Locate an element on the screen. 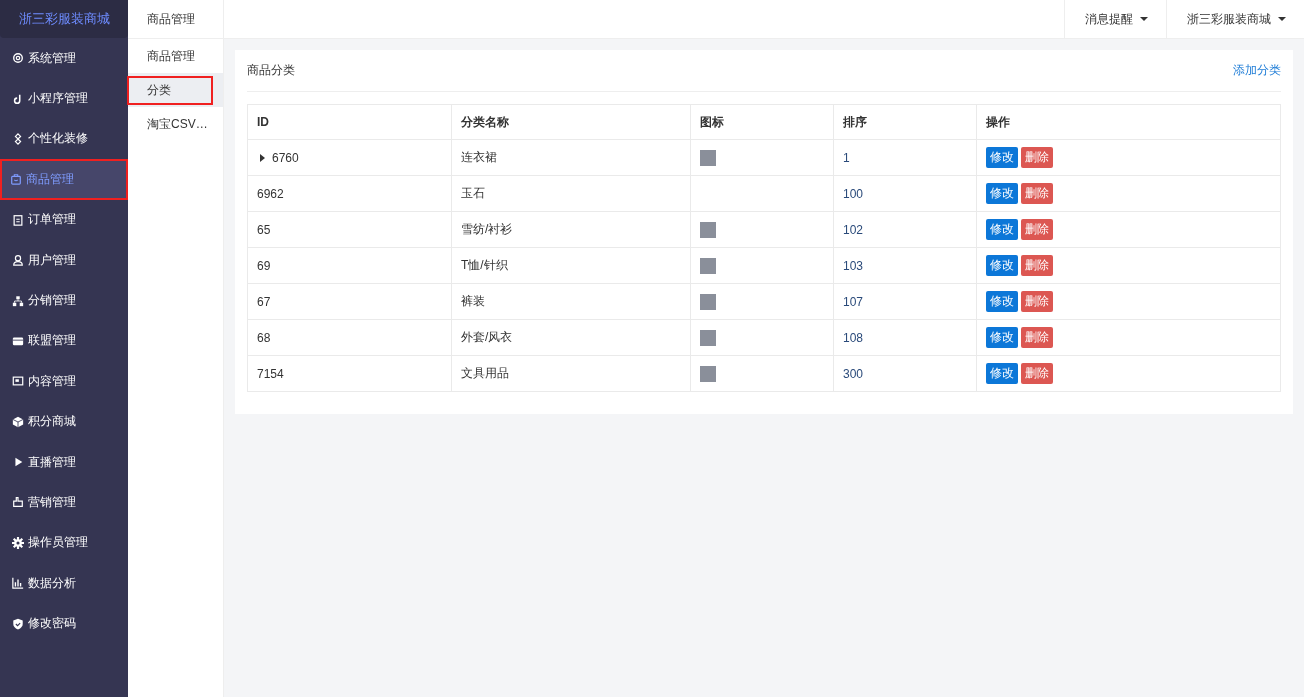 The height and width of the screenshot is (697, 1304). table-cell: 外套/风衣 is located at coordinates (571, 337).